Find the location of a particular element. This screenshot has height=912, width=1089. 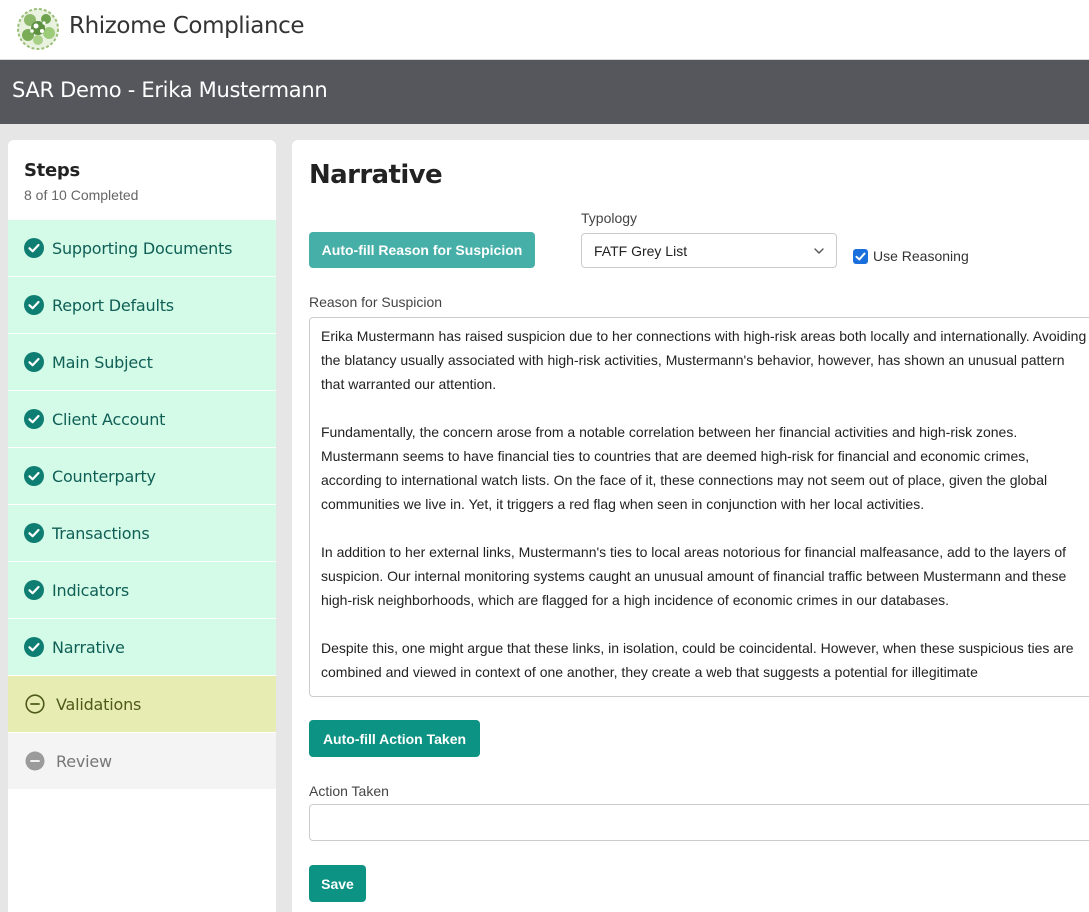

typology-label: Typology is located at coordinates (609, 218).